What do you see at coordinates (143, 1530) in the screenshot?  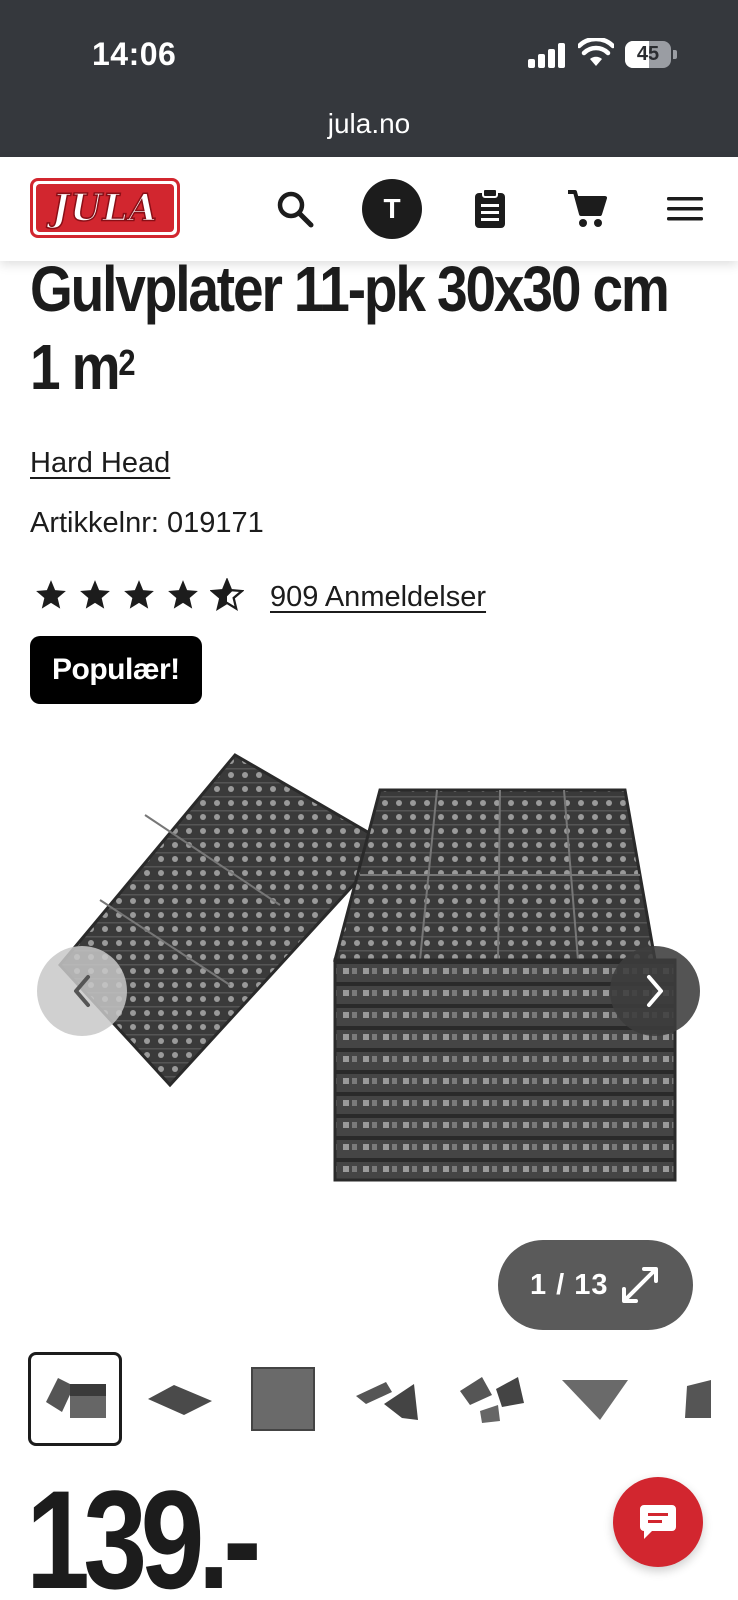 I see `product-price: 139.-` at bounding box center [143, 1530].